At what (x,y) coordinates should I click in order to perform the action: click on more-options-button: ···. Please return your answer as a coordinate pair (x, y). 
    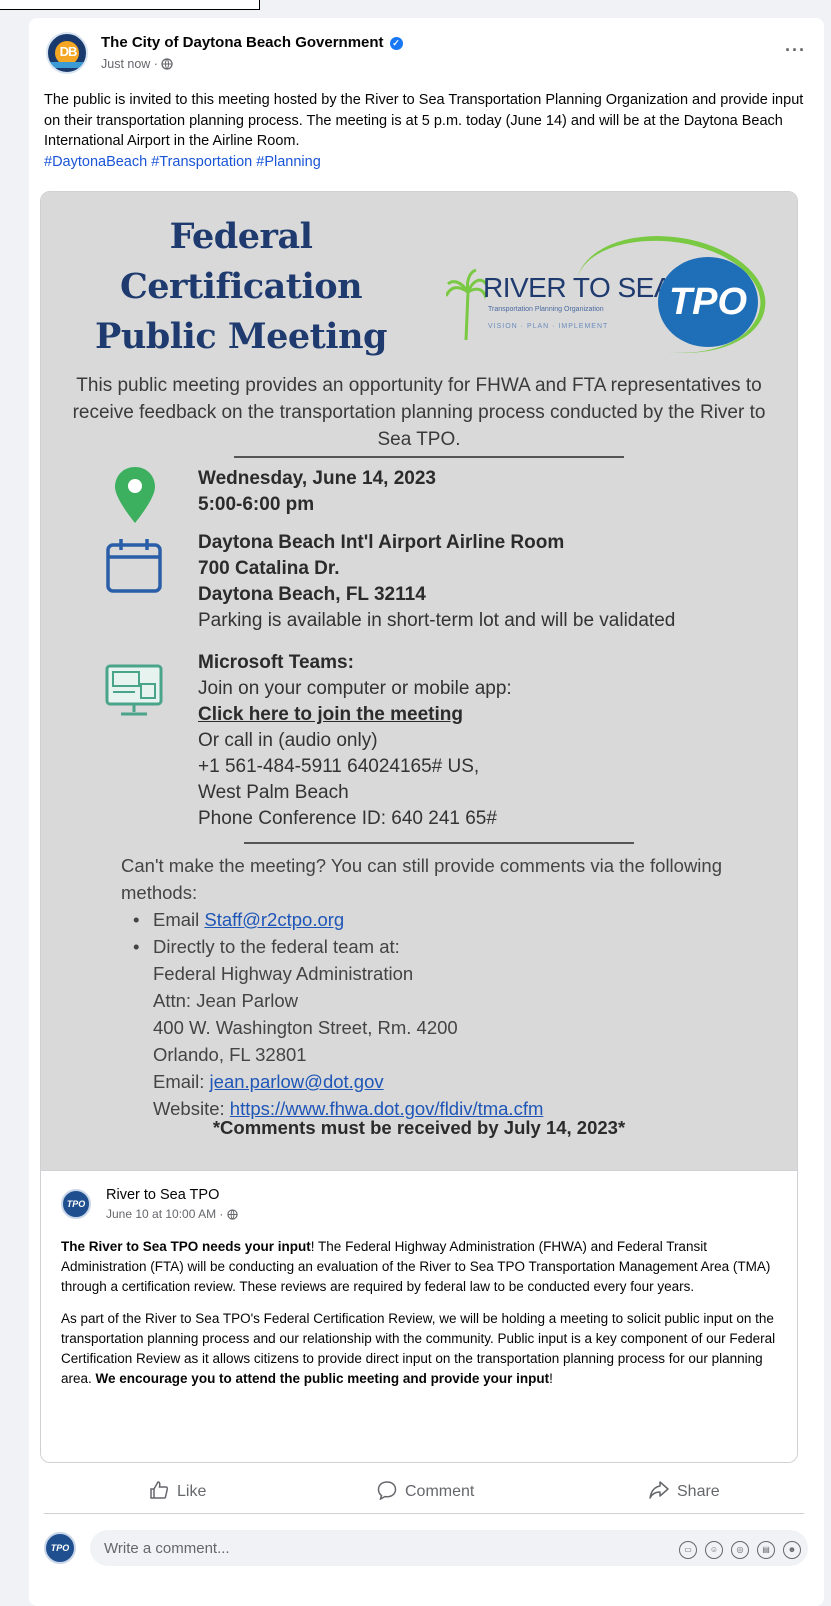
    Looking at the image, I should click on (795, 50).